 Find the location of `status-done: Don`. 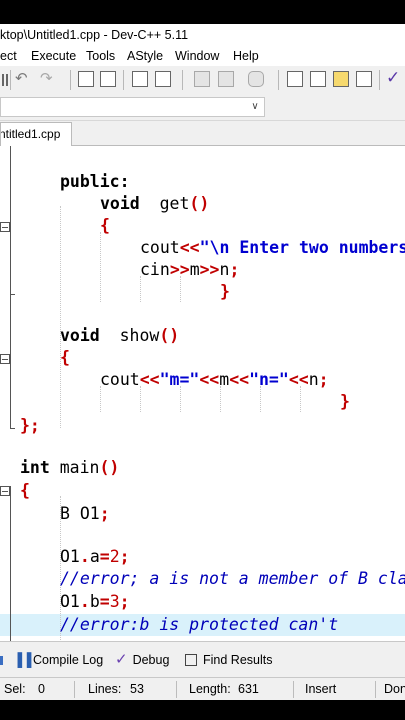

status-done: Don is located at coordinates (394, 689).